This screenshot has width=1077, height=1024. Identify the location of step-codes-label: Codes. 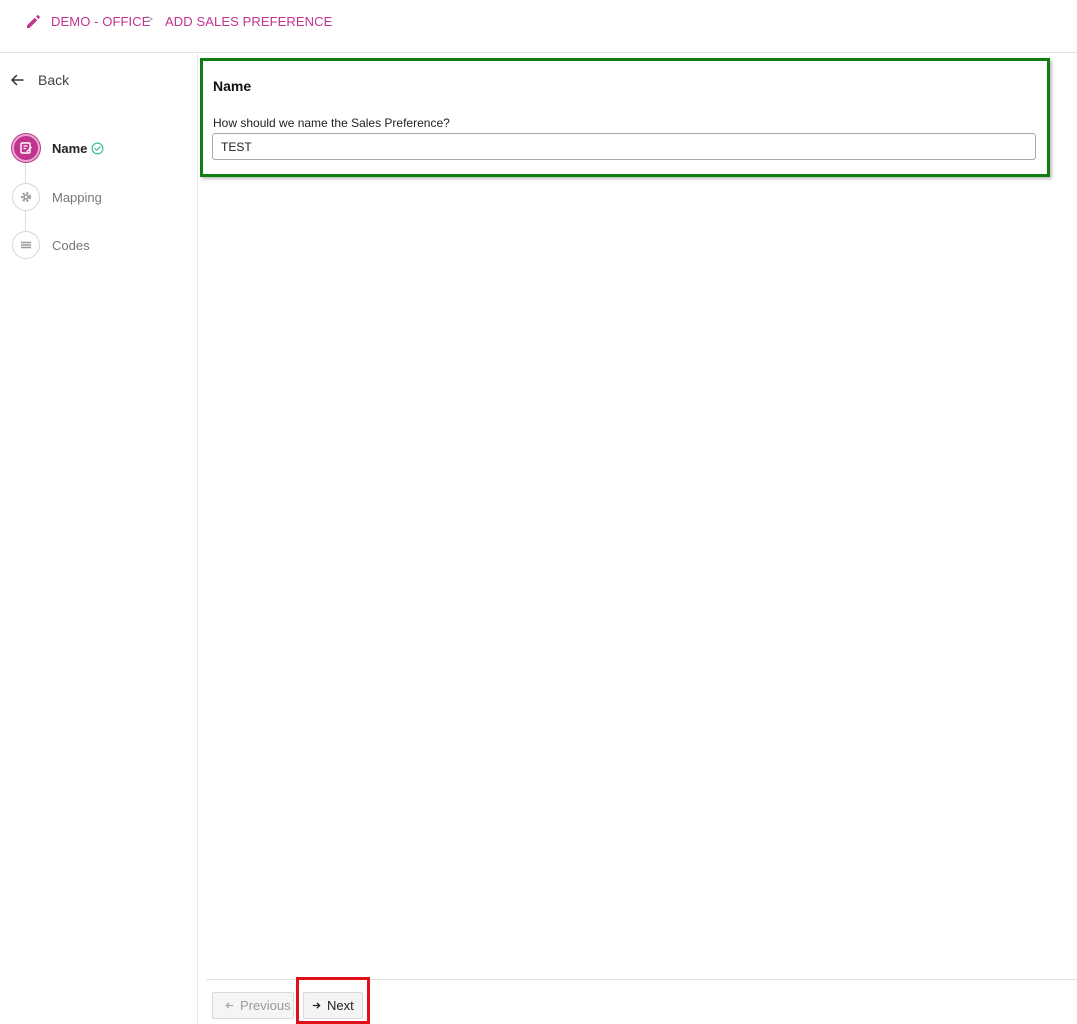
(71, 245).